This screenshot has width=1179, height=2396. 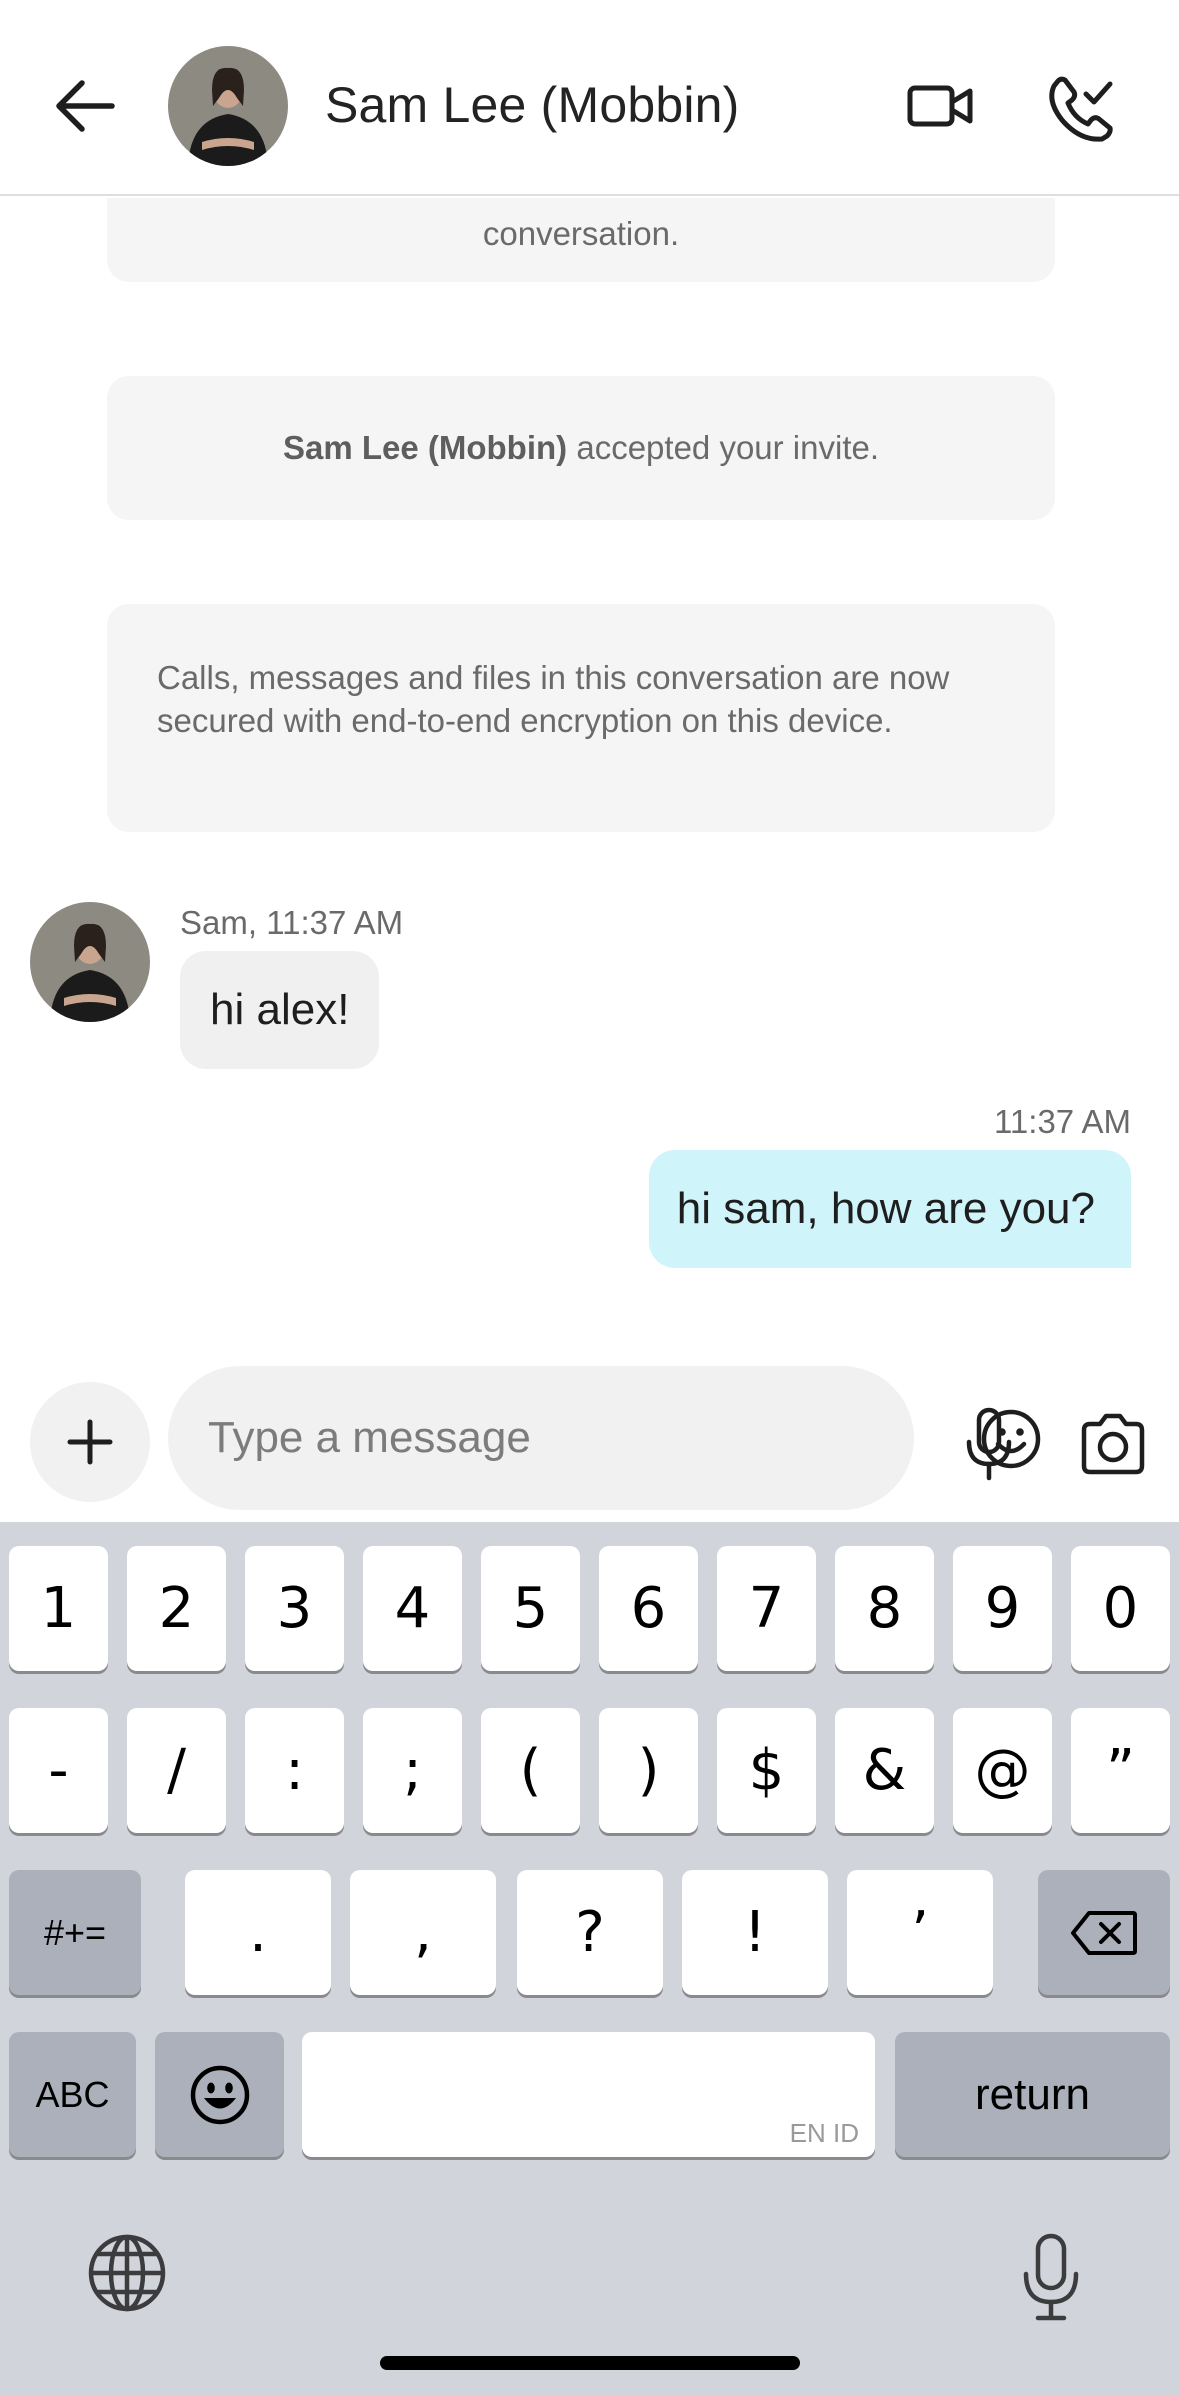 What do you see at coordinates (530, 1608) in the screenshot?
I see `key-5: 5` at bounding box center [530, 1608].